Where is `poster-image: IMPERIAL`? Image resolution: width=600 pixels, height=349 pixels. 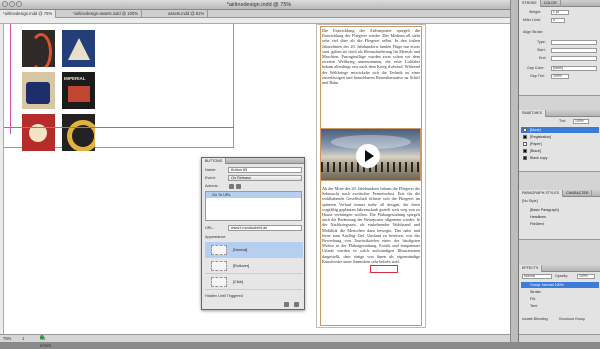
poster-image: IMPERIAL is located at coordinates (78, 90).